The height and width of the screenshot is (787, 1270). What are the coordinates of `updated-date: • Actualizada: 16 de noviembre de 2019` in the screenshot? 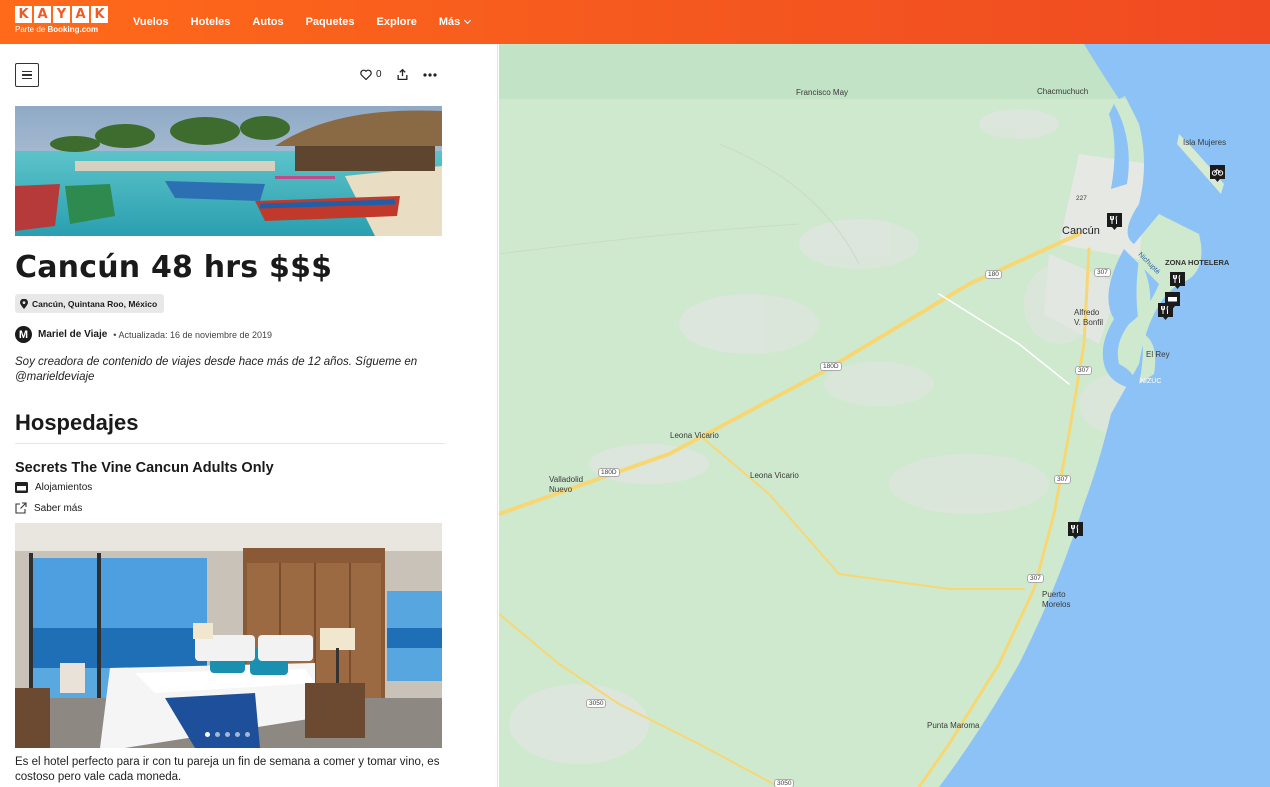 It's located at (193, 334).